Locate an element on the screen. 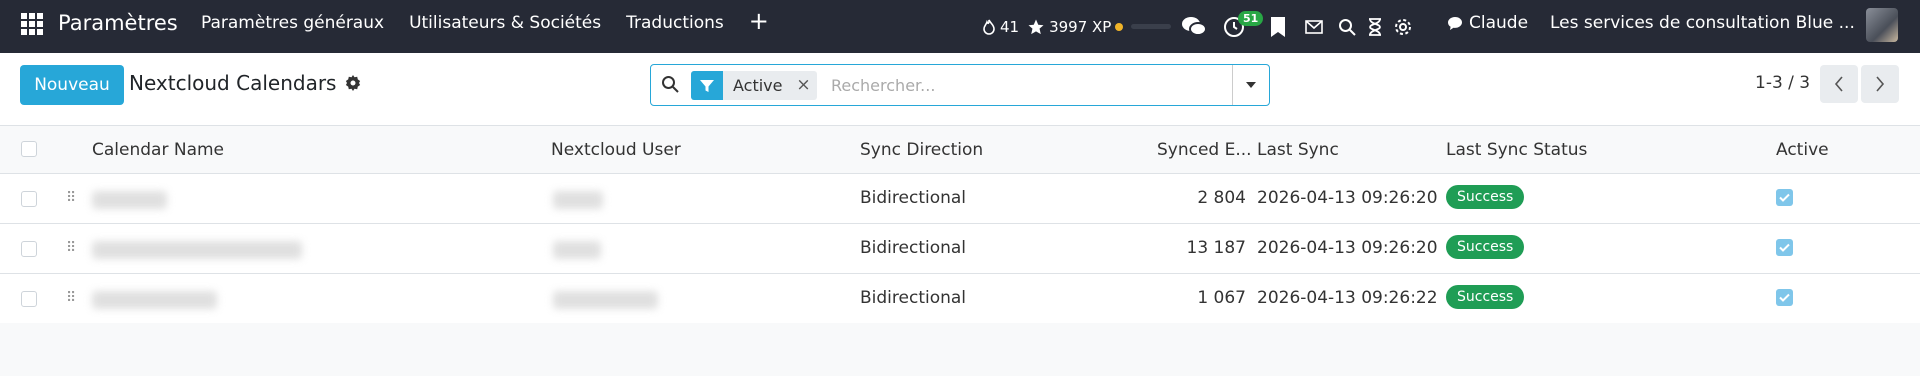 Image resolution: width=1920 pixels, height=376 pixels. gamification-widget: 41 3997 XP is located at coordinates (1077, 26).